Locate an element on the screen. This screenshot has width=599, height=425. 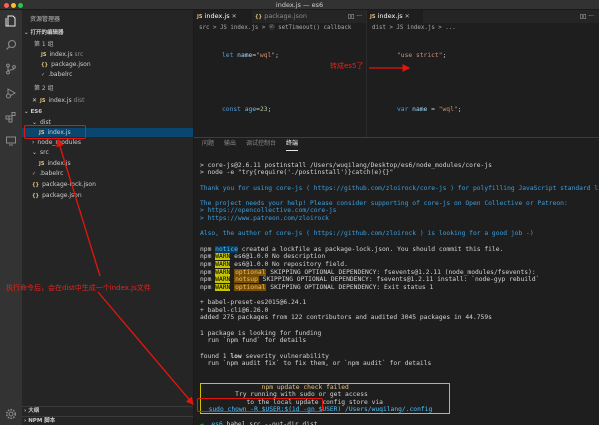
file-name: package.json is located at coordinates (71, 64).